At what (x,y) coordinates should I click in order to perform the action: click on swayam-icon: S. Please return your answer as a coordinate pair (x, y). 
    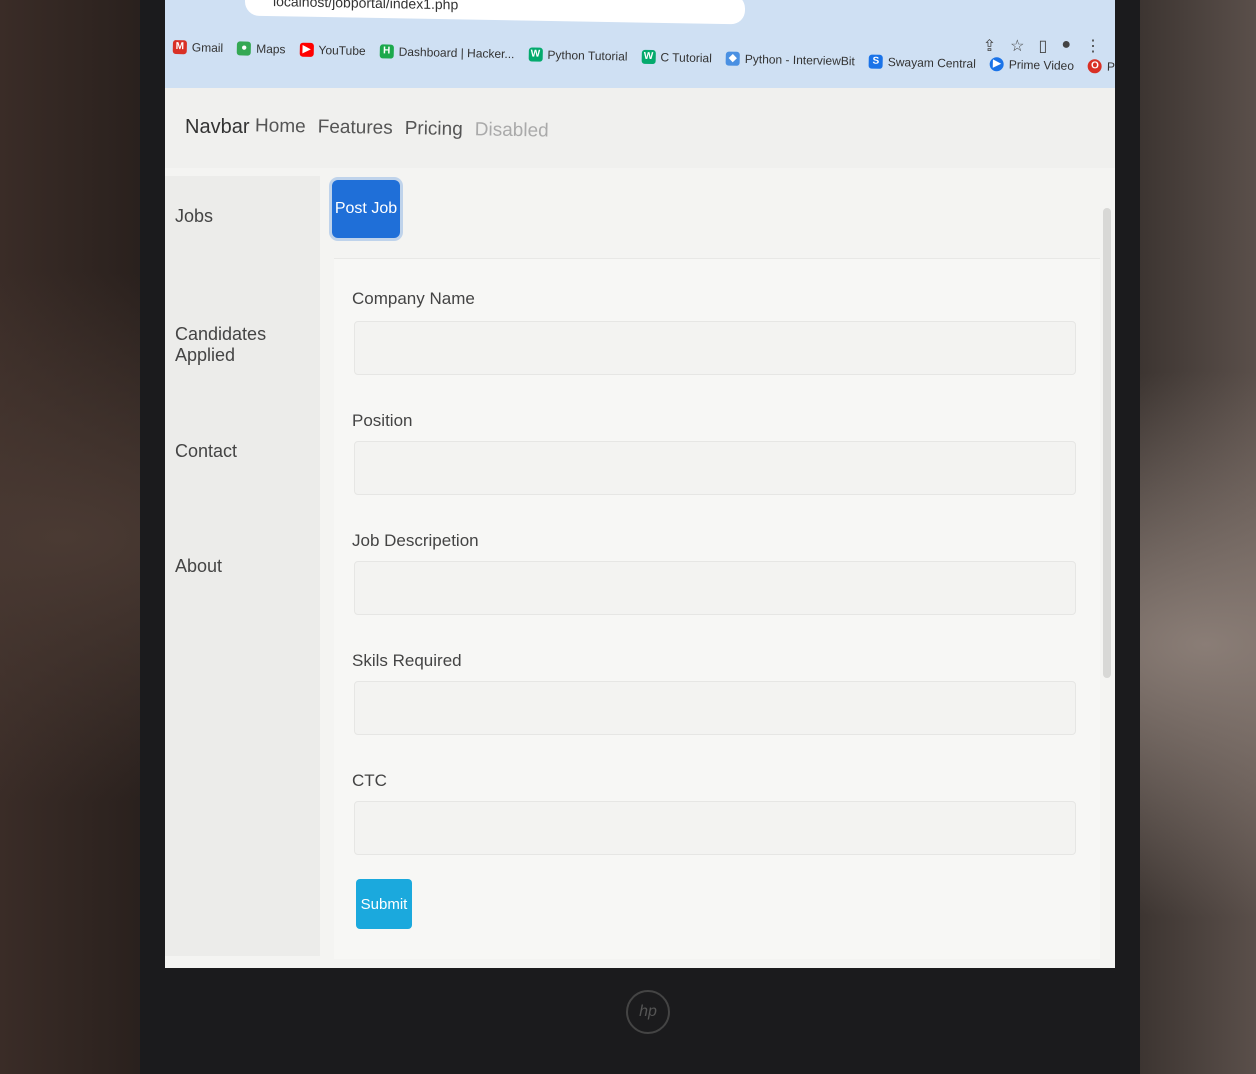
    Looking at the image, I should click on (875, 61).